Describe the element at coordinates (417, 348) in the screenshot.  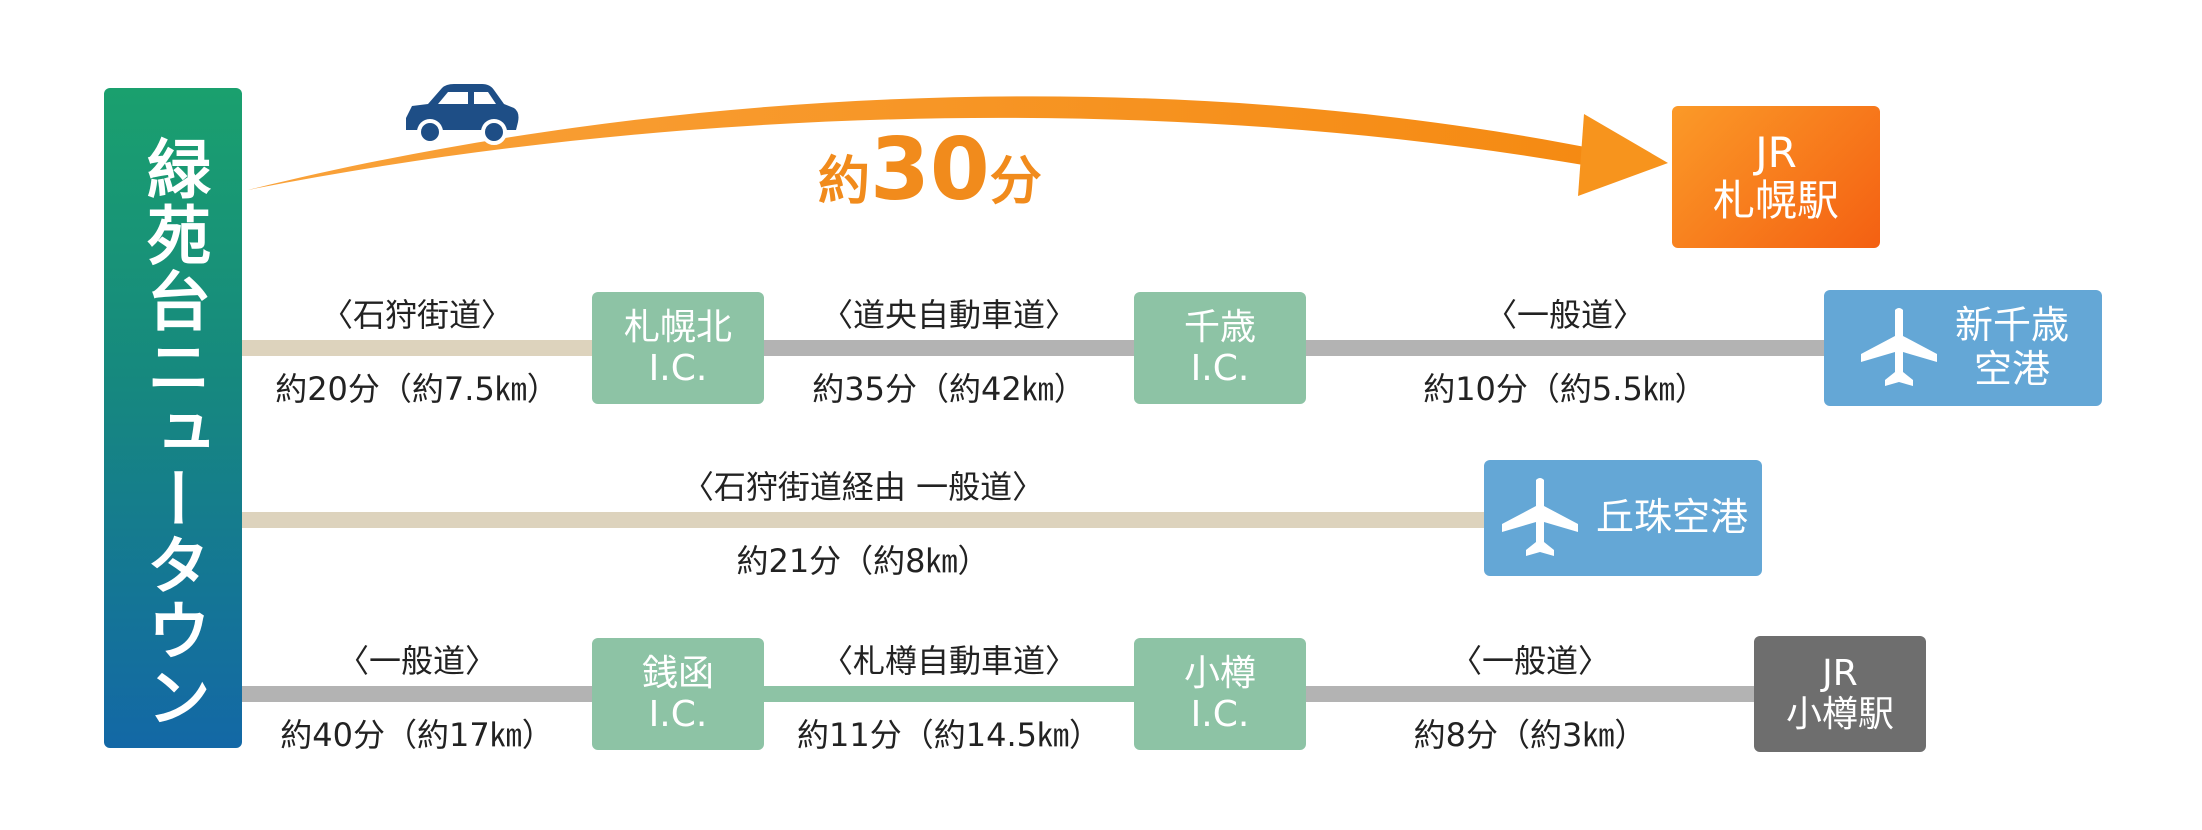
I see `route1-seg1-line` at that location.